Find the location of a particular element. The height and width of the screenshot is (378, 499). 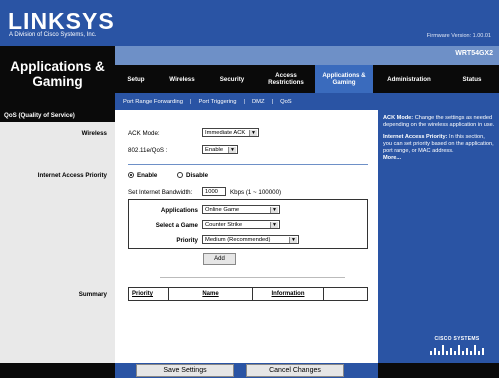

cisco-systems-logo: CISCO SYSTEMS is located at coordinates (457, 348).